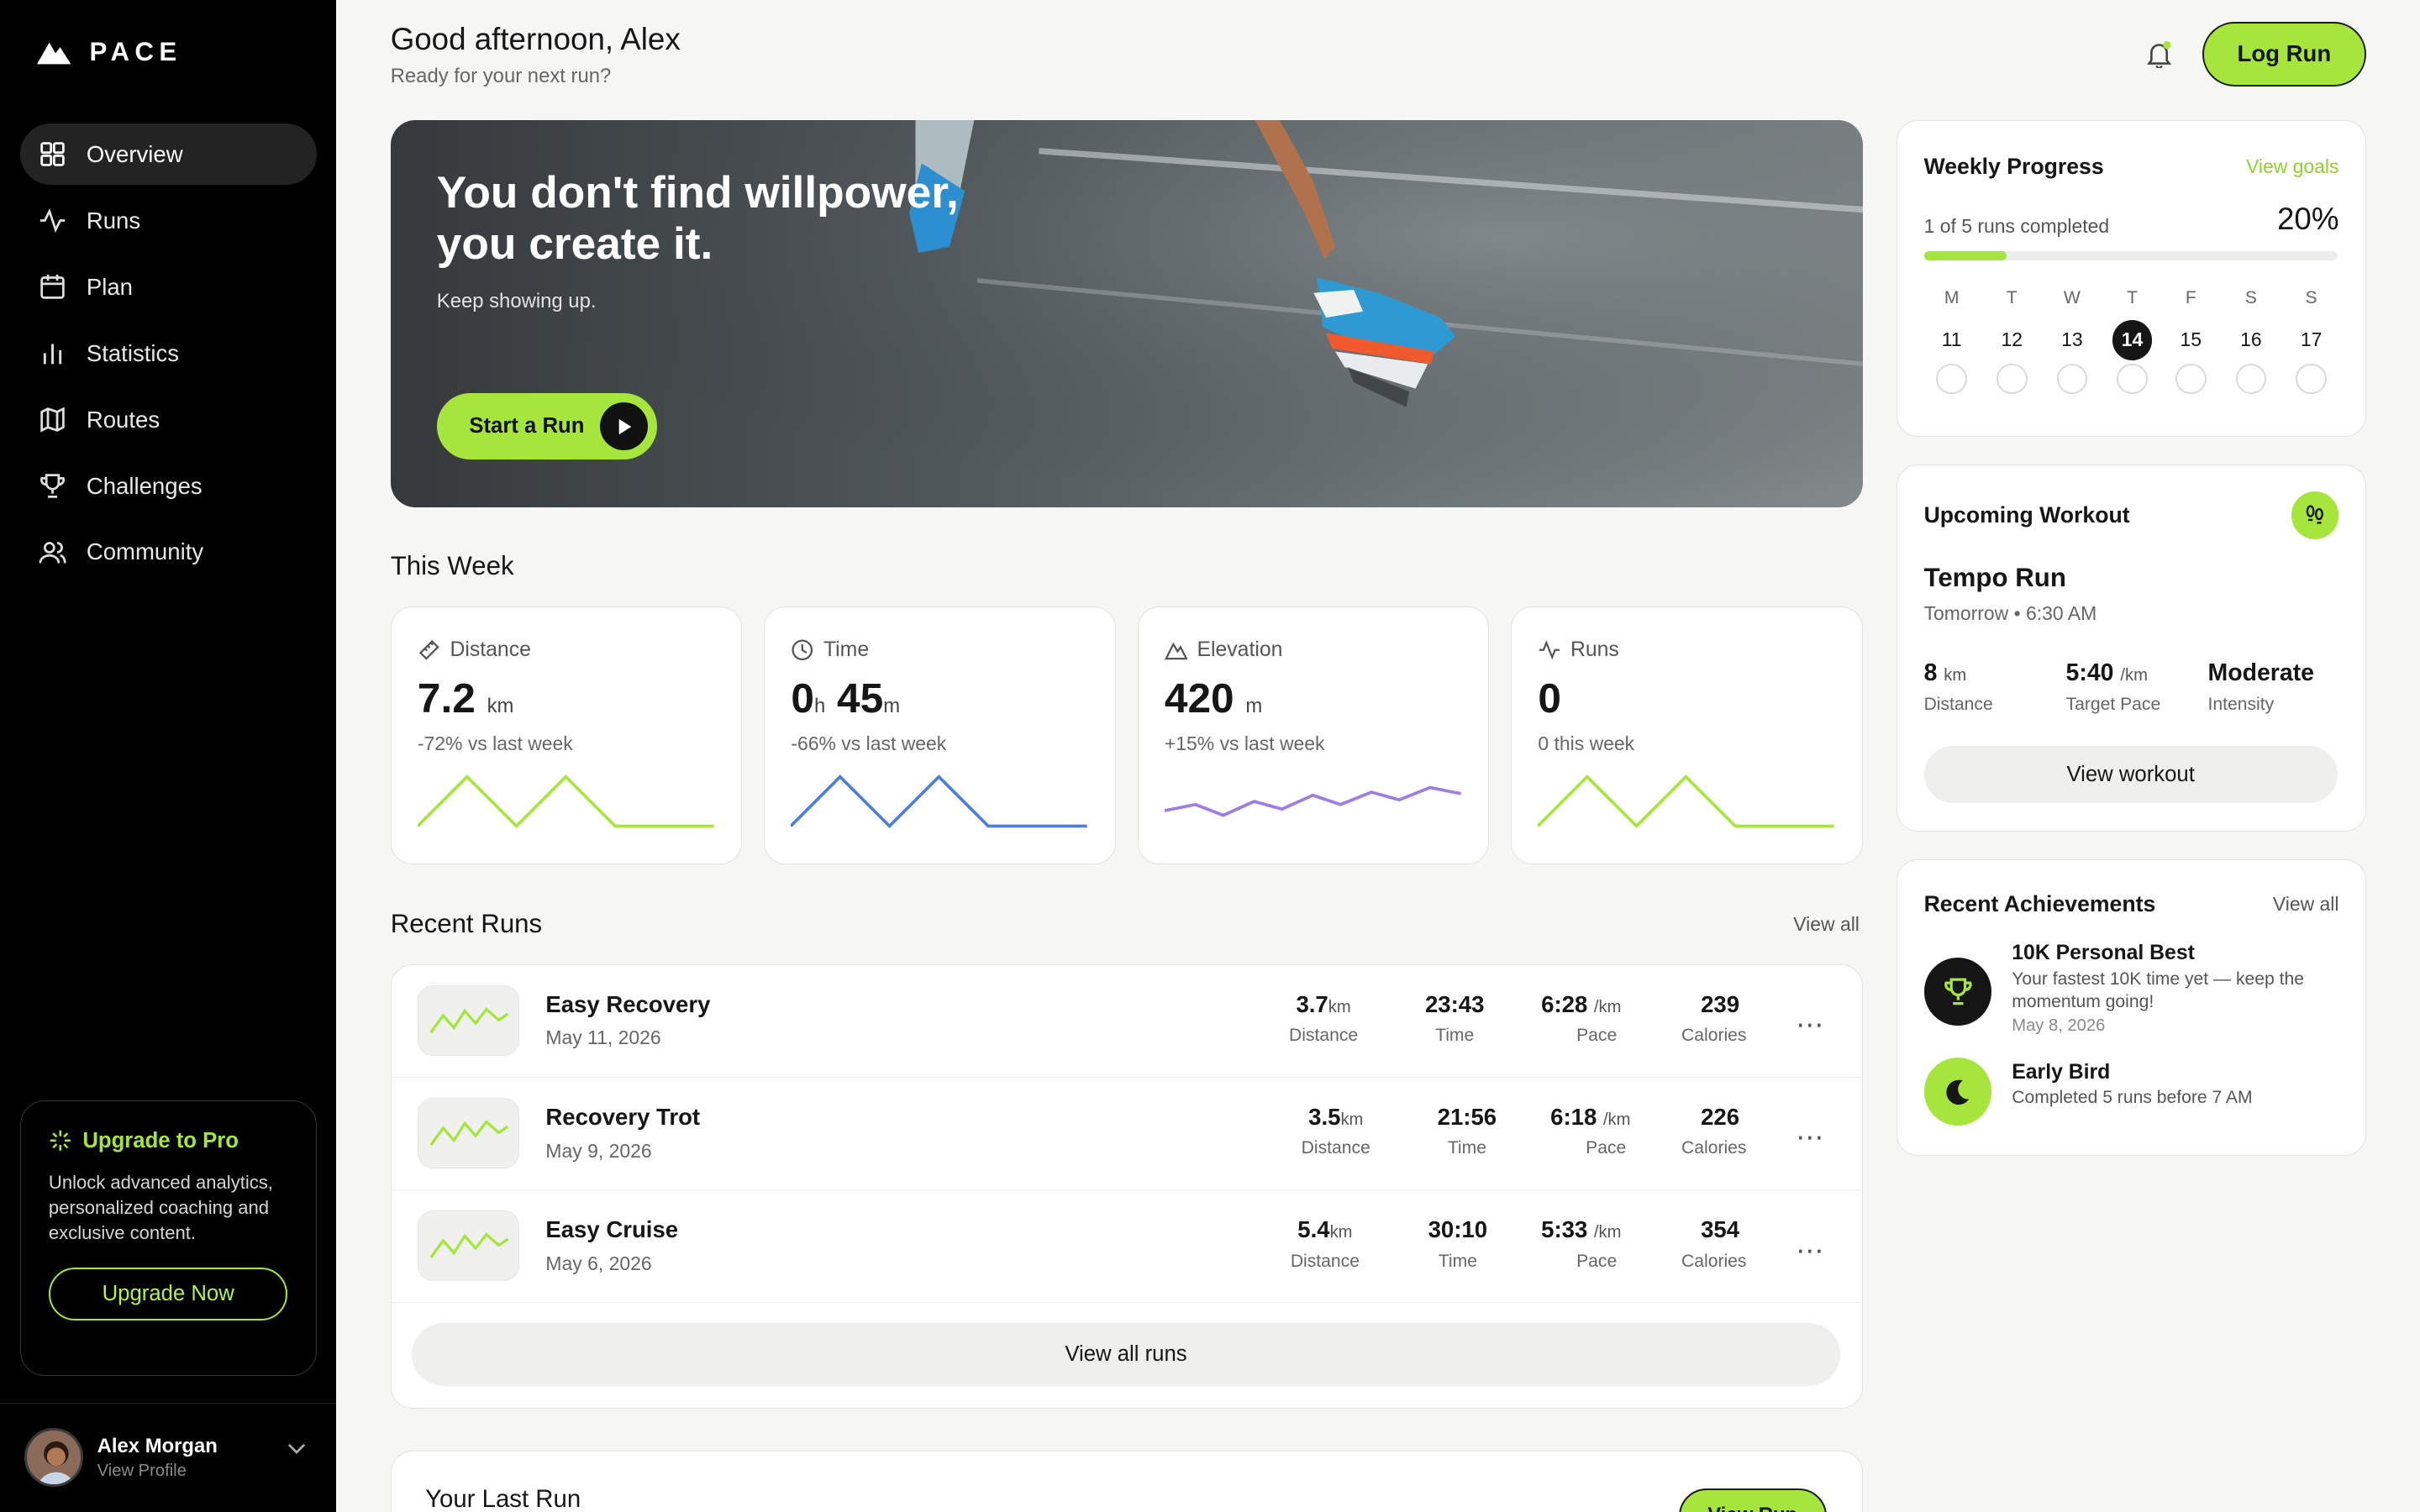  What do you see at coordinates (612, 1229) in the screenshot?
I see `run-name: Easy Cruise` at bounding box center [612, 1229].